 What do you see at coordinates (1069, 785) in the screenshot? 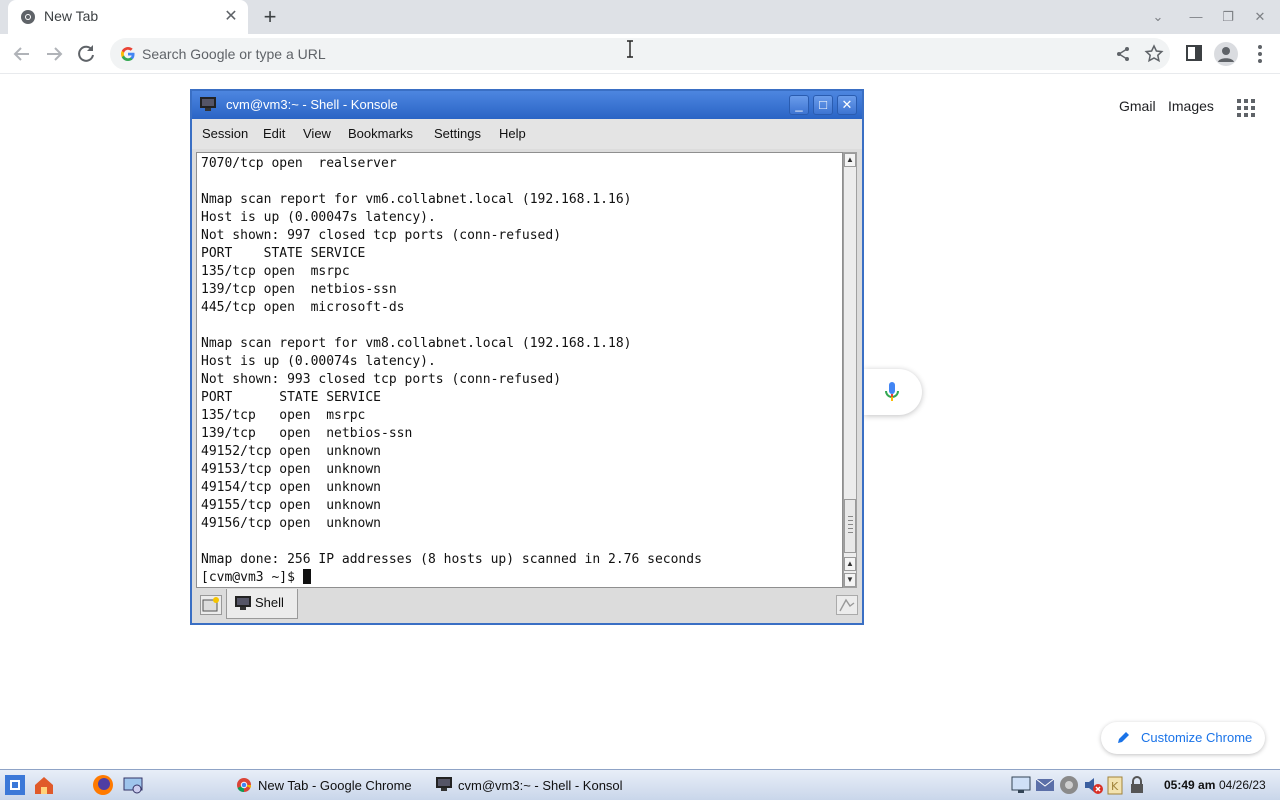
I see `network-icon` at bounding box center [1069, 785].